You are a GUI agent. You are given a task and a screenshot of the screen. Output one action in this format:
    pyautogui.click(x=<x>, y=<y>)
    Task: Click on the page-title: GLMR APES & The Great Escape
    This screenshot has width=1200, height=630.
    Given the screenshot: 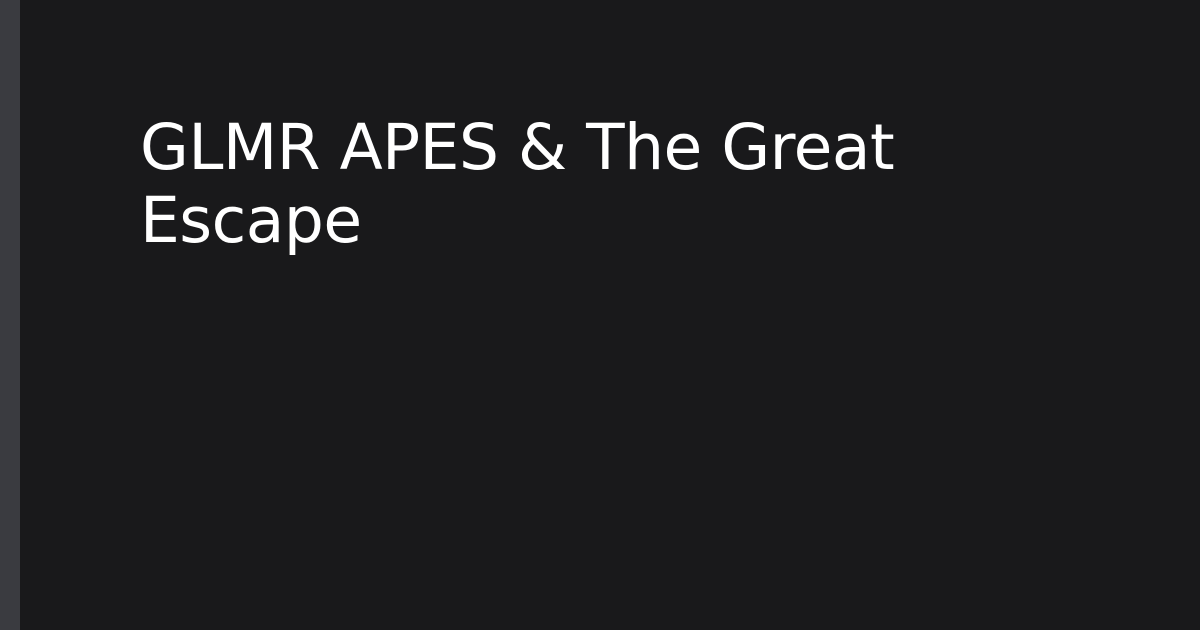 What is the action you would take?
    pyautogui.click(x=517, y=184)
    